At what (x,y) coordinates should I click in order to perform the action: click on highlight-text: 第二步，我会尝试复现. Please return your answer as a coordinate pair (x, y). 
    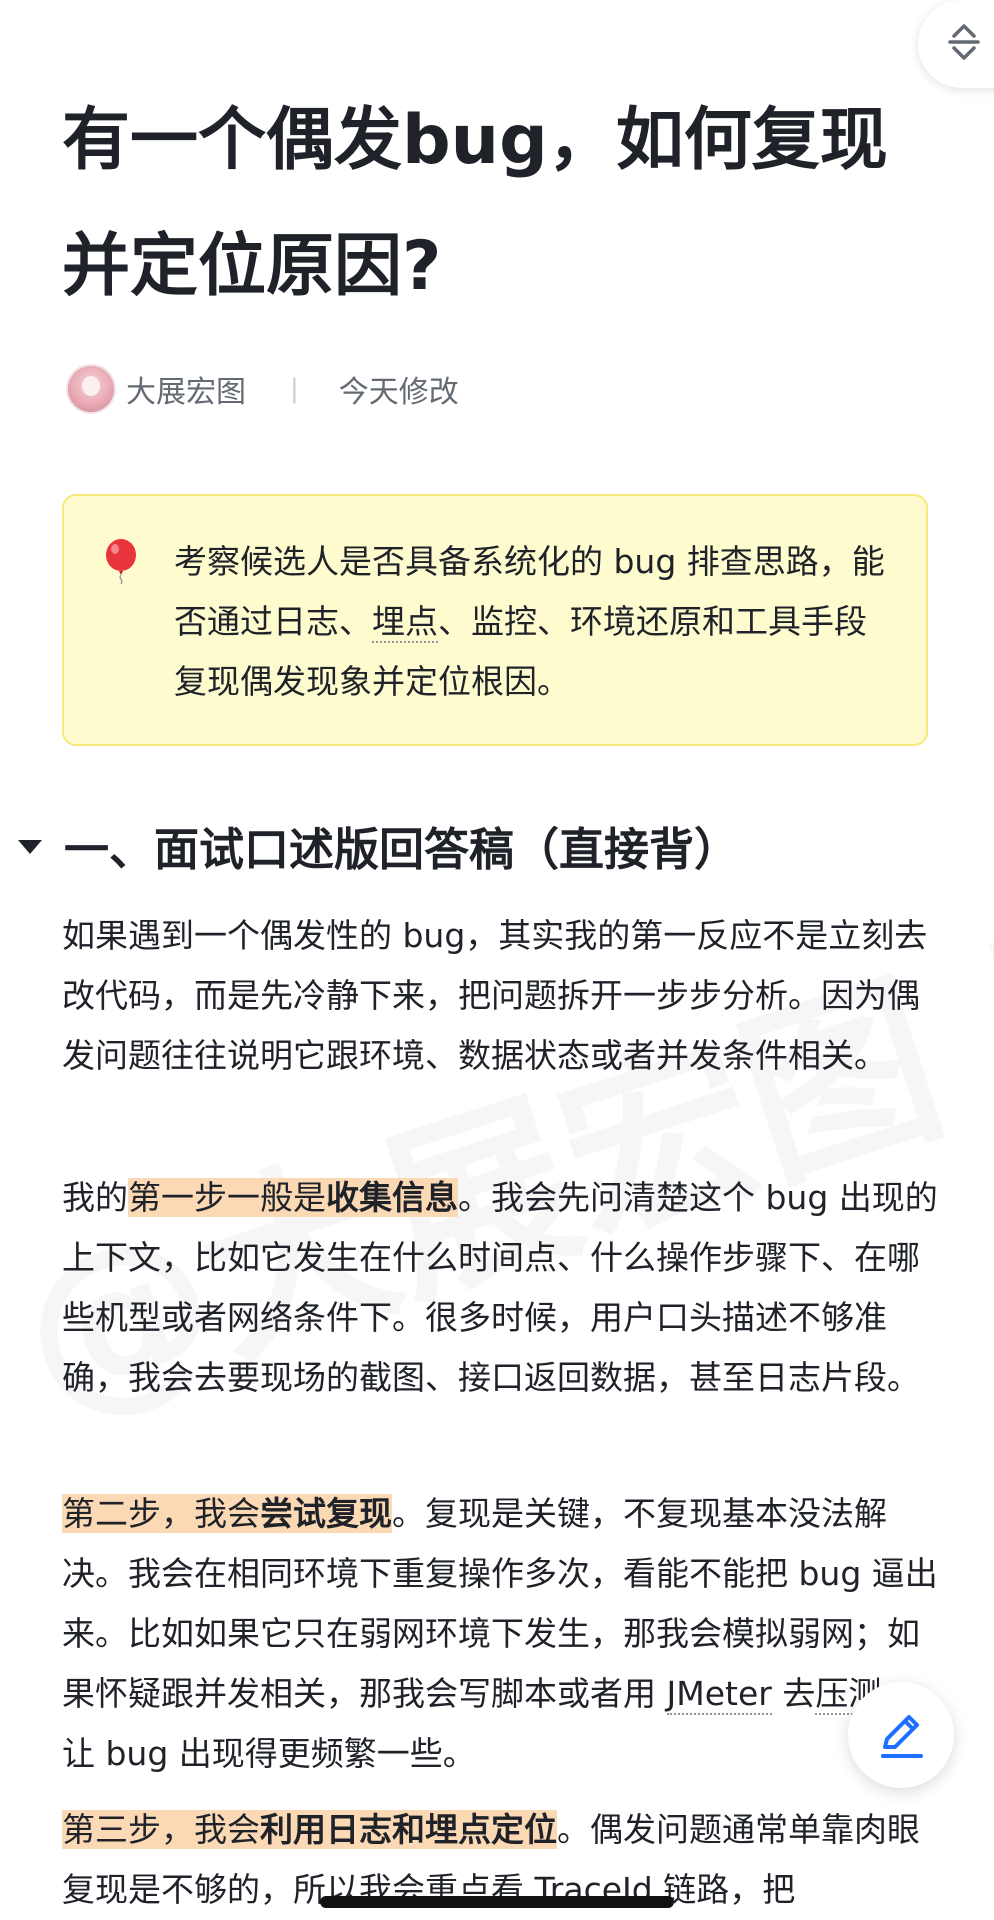
    Looking at the image, I should click on (227, 1513).